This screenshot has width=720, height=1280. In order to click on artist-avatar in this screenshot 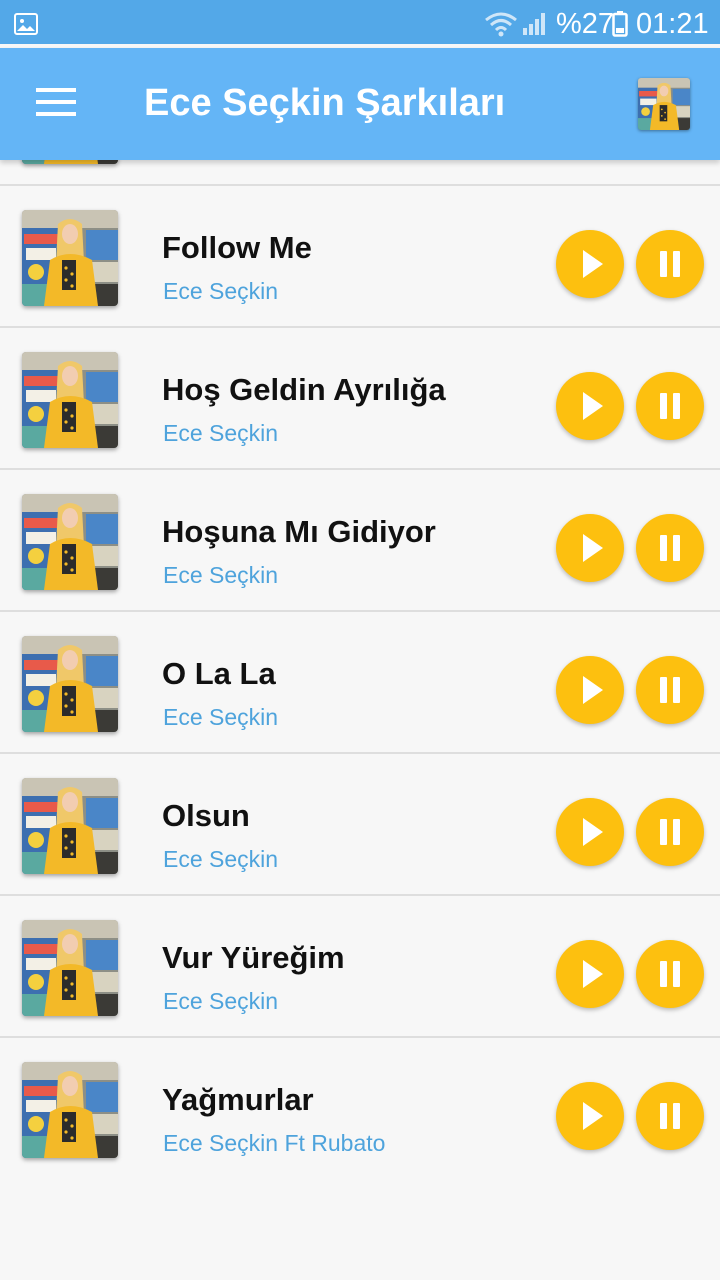, I will do `click(664, 104)`.